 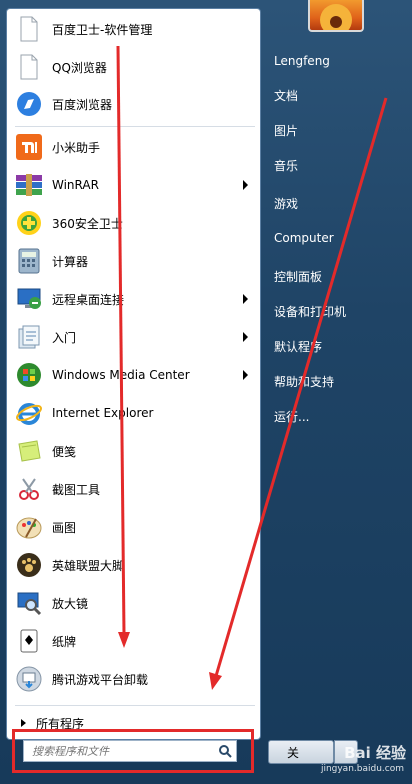 I want to click on search-input, so click(x=119, y=751).